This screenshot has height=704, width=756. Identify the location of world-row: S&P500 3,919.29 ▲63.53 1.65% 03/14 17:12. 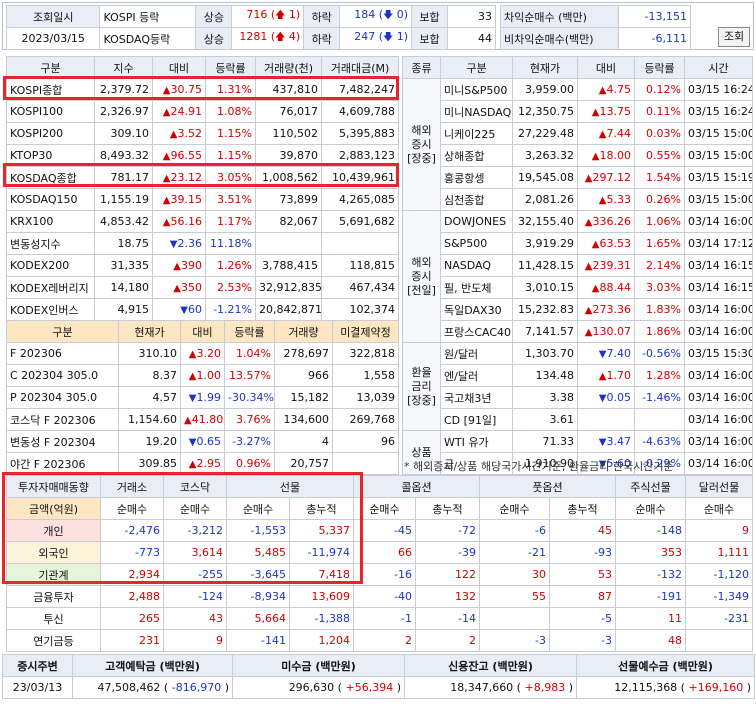
(578, 243).